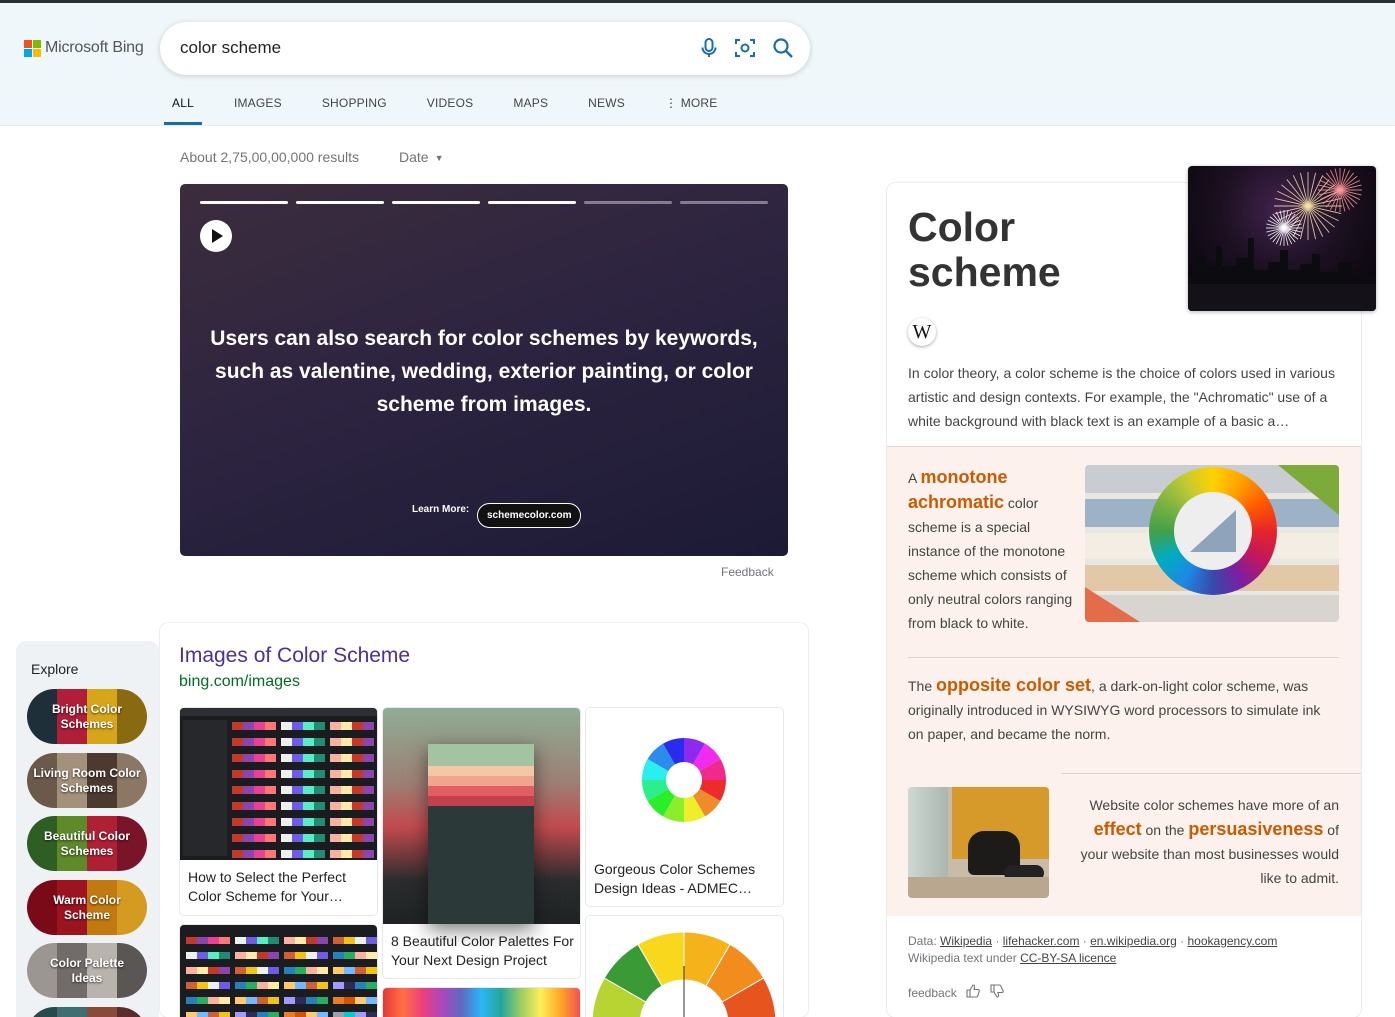 This screenshot has width=1395, height=1017. Describe the element at coordinates (294, 656) in the screenshot. I see `images-title-link: Images of Color Scheme` at that location.